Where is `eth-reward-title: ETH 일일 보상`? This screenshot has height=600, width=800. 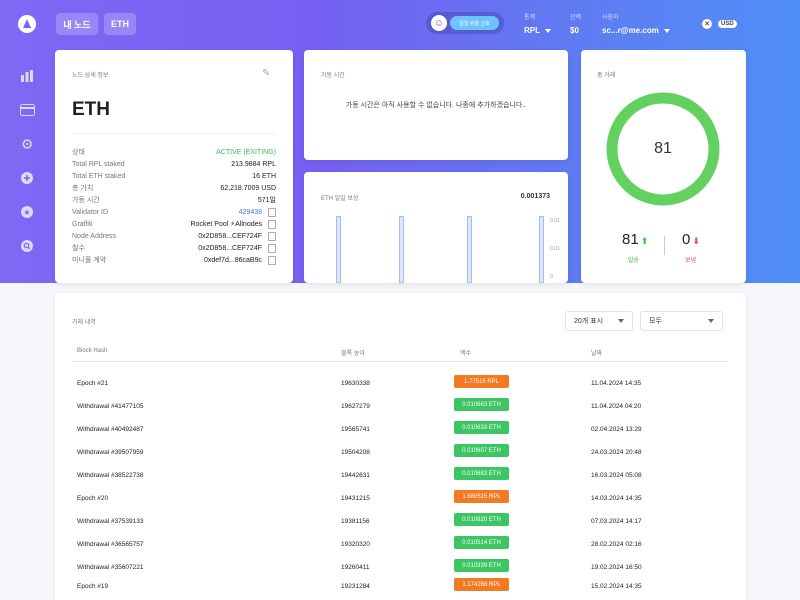 eth-reward-title: ETH 일일 보상 is located at coordinates (340, 199).